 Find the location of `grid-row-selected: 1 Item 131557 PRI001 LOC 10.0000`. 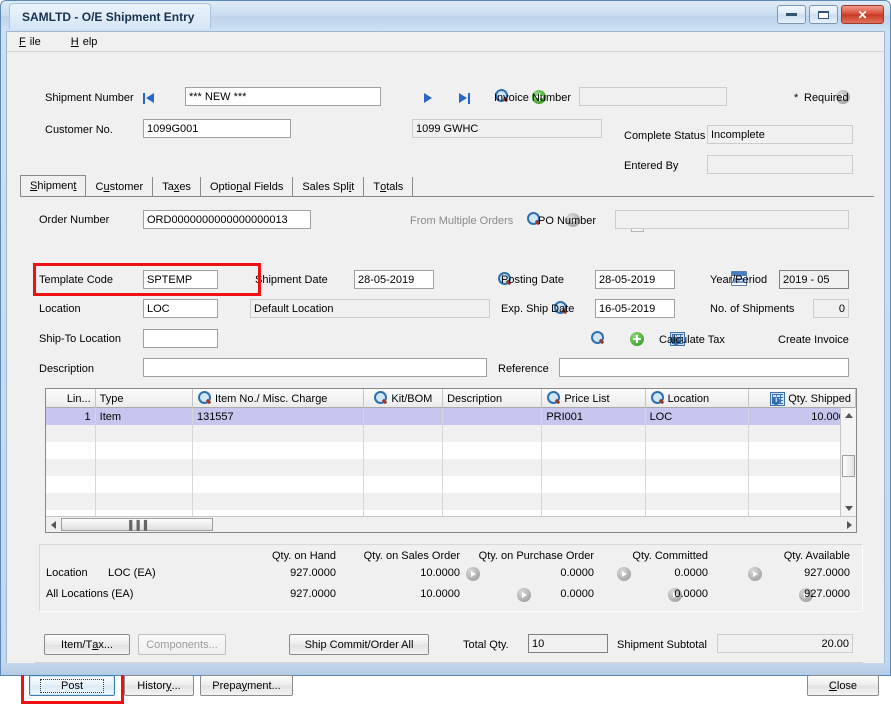

grid-row-selected: 1 Item 131557 PRI001 LOC 10.0000 is located at coordinates (451, 416).